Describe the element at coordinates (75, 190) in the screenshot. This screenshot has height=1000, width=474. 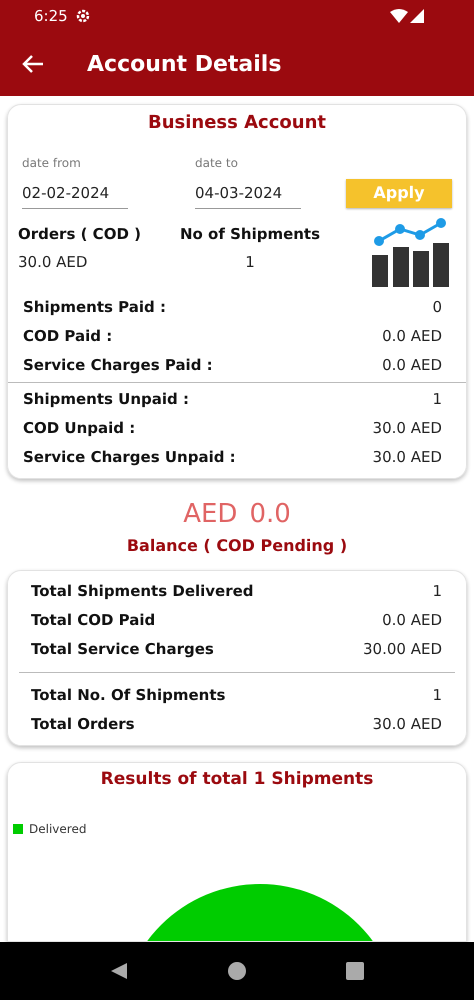
I see `date-from-field: 02-02-2024` at that location.